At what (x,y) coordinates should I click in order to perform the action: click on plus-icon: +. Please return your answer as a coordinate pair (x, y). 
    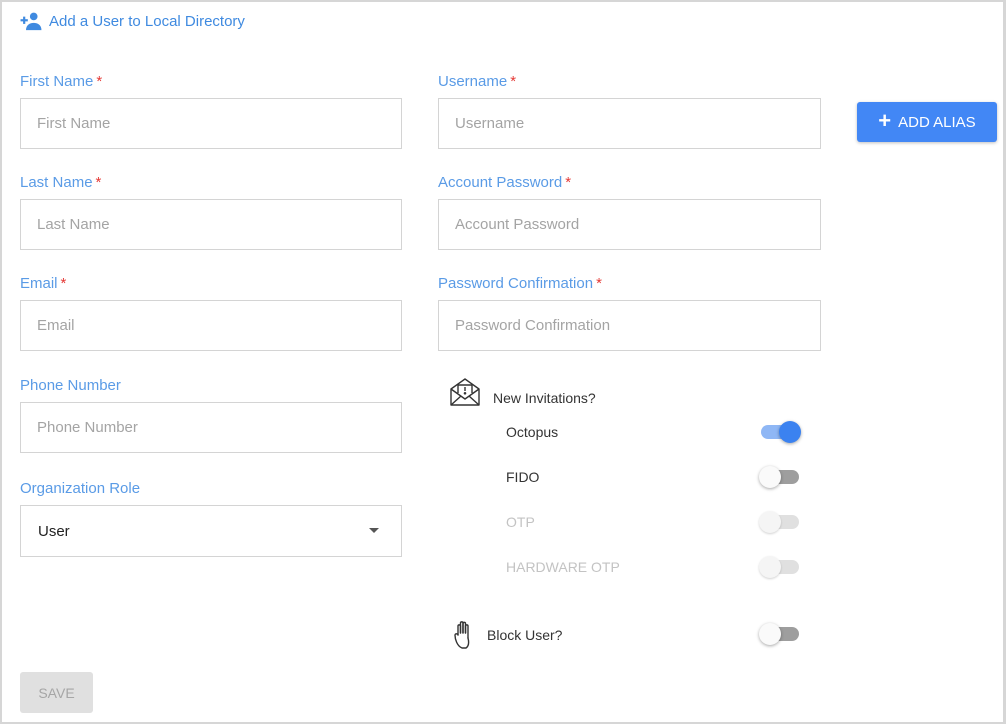
    Looking at the image, I should click on (885, 120).